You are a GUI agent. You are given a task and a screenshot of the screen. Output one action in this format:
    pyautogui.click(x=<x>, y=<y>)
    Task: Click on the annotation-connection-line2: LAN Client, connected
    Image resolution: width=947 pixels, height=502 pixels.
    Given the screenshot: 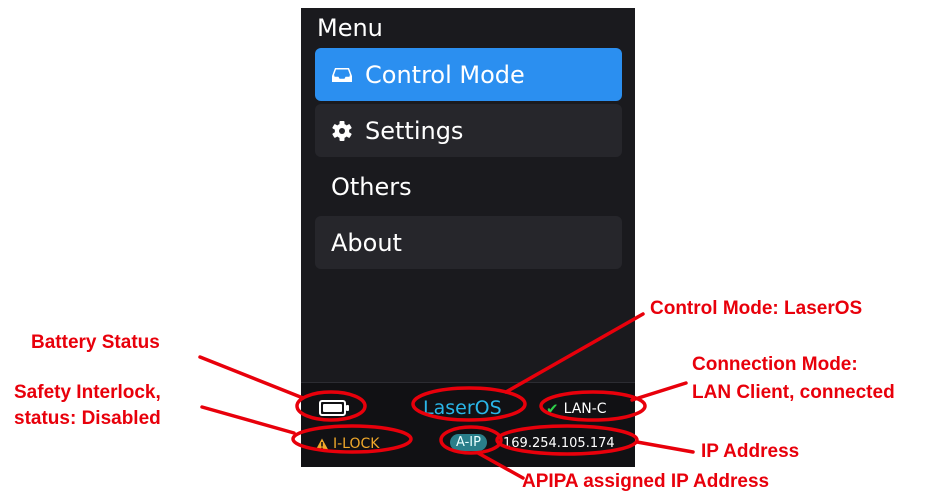 What is the action you would take?
    pyautogui.click(x=793, y=392)
    